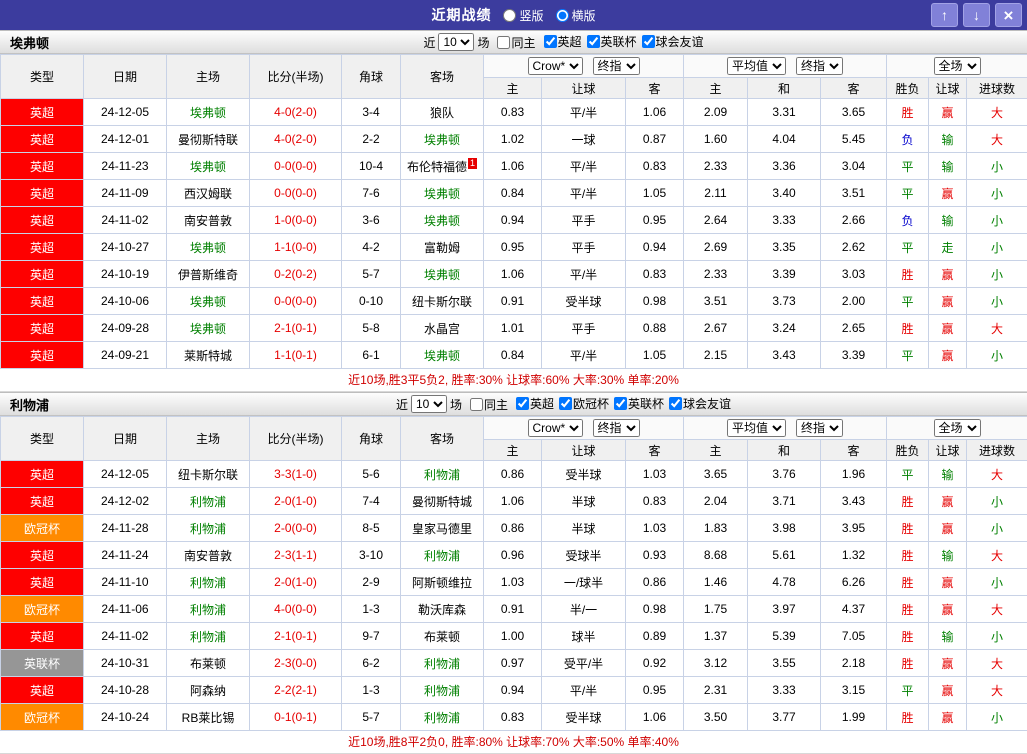 Image resolution: width=1027 pixels, height=754 pixels. Describe the element at coordinates (716, 690) in the screenshot. I see `euro-home-odds-cell: 2.31` at that location.